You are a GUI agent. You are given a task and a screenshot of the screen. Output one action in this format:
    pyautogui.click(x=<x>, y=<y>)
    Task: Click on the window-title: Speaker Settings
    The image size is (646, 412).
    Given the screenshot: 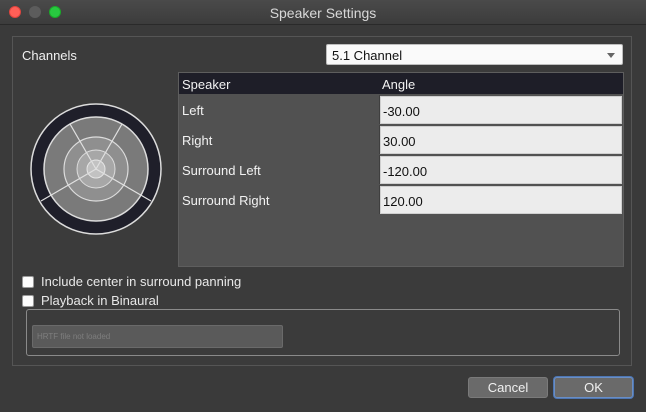 What is the action you would take?
    pyautogui.click(x=323, y=13)
    